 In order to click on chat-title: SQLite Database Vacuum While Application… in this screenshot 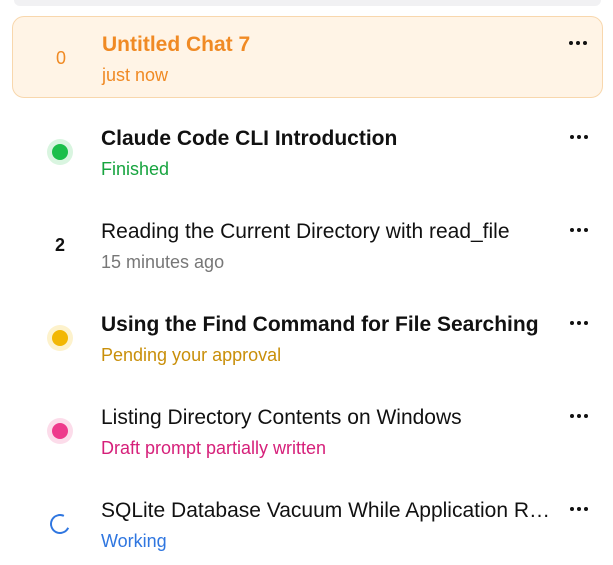, I will do `click(328, 510)`.